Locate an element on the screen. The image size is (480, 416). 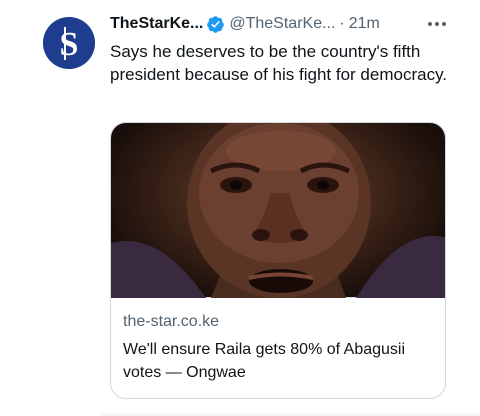
tweet-header: TheStarKe... @TheStarKe... · 21m is located at coordinates (280, 24).